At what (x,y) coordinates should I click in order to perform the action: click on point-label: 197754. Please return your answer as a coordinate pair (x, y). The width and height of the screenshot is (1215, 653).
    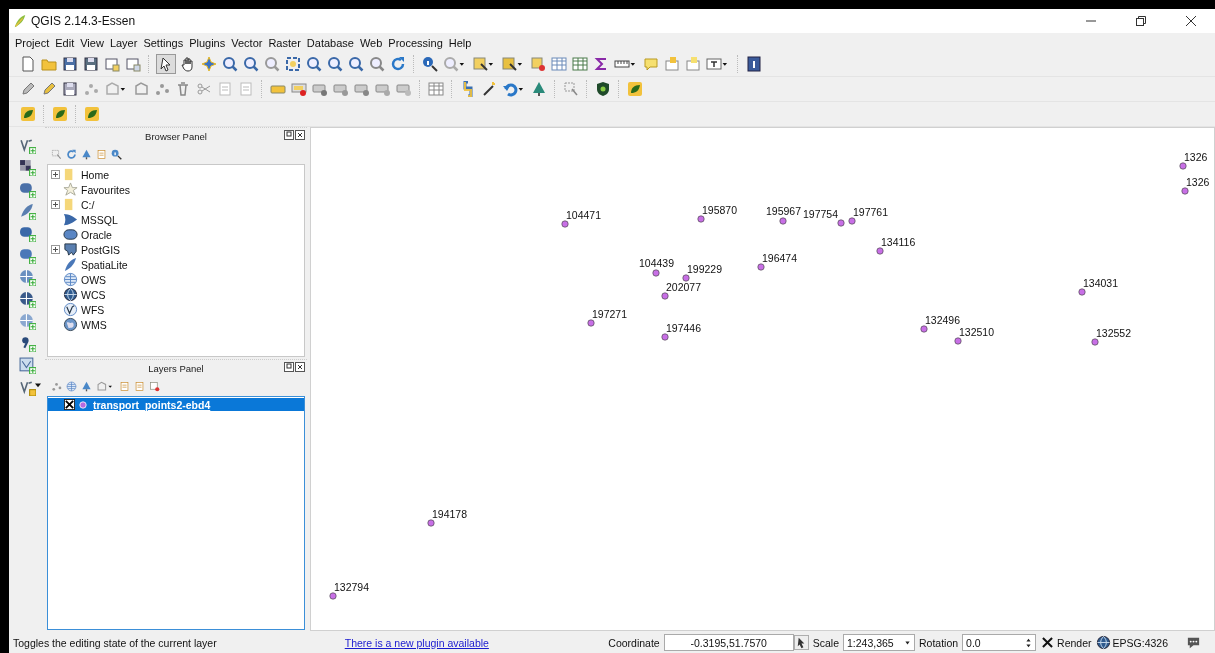
    Looking at the image, I should click on (820, 214).